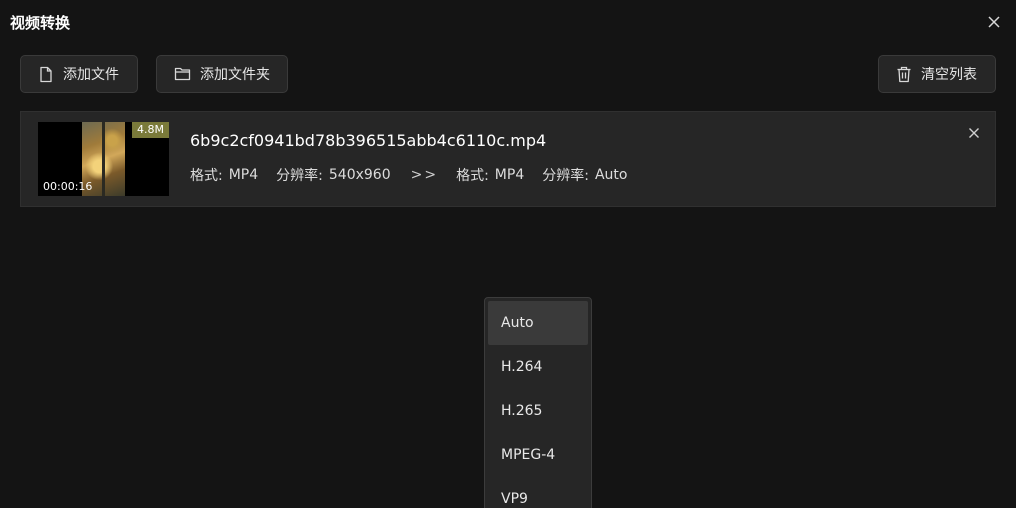  I want to click on window-close-button, so click(994, 22).